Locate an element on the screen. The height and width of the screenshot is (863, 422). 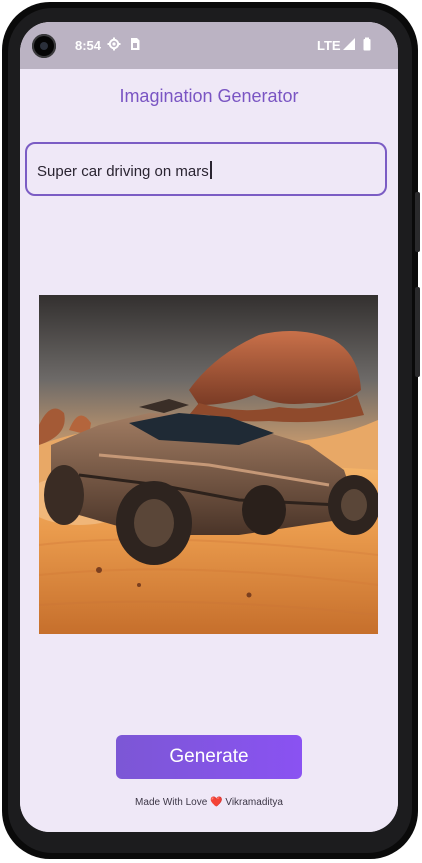
generate-button: Generate is located at coordinates (209, 757).